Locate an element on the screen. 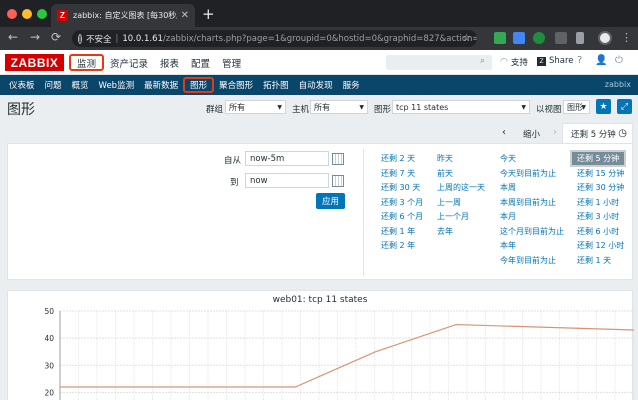  user-icon: 👤 is located at coordinates (601, 60).